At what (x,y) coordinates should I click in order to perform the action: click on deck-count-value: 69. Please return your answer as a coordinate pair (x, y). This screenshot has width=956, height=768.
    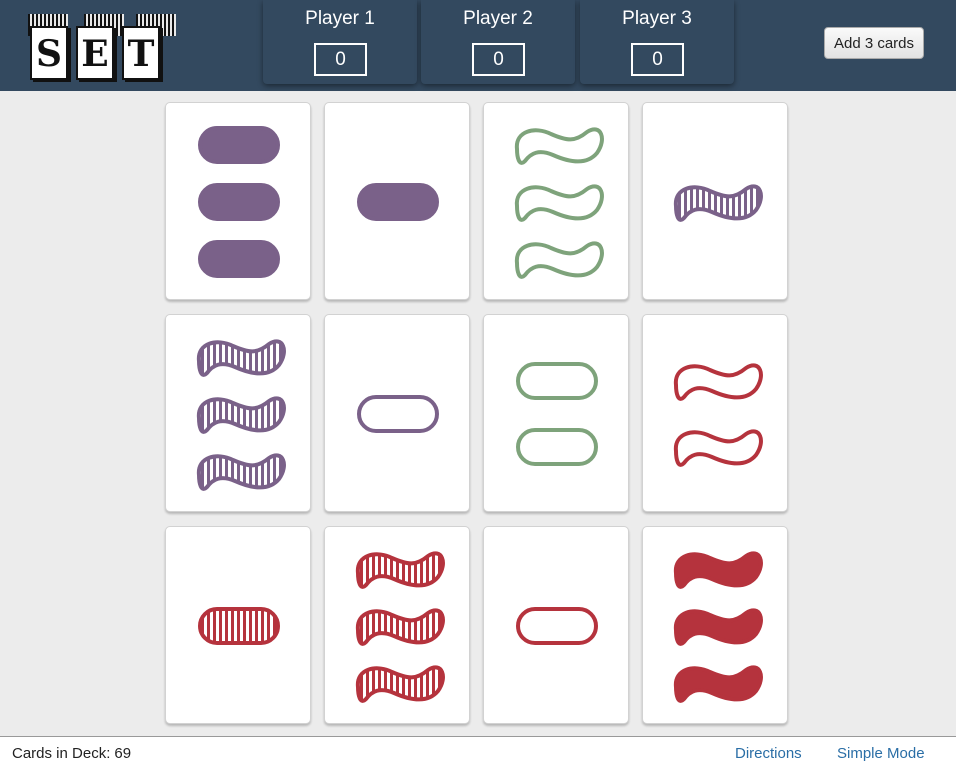
    Looking at the image, I should click on (123, 753).